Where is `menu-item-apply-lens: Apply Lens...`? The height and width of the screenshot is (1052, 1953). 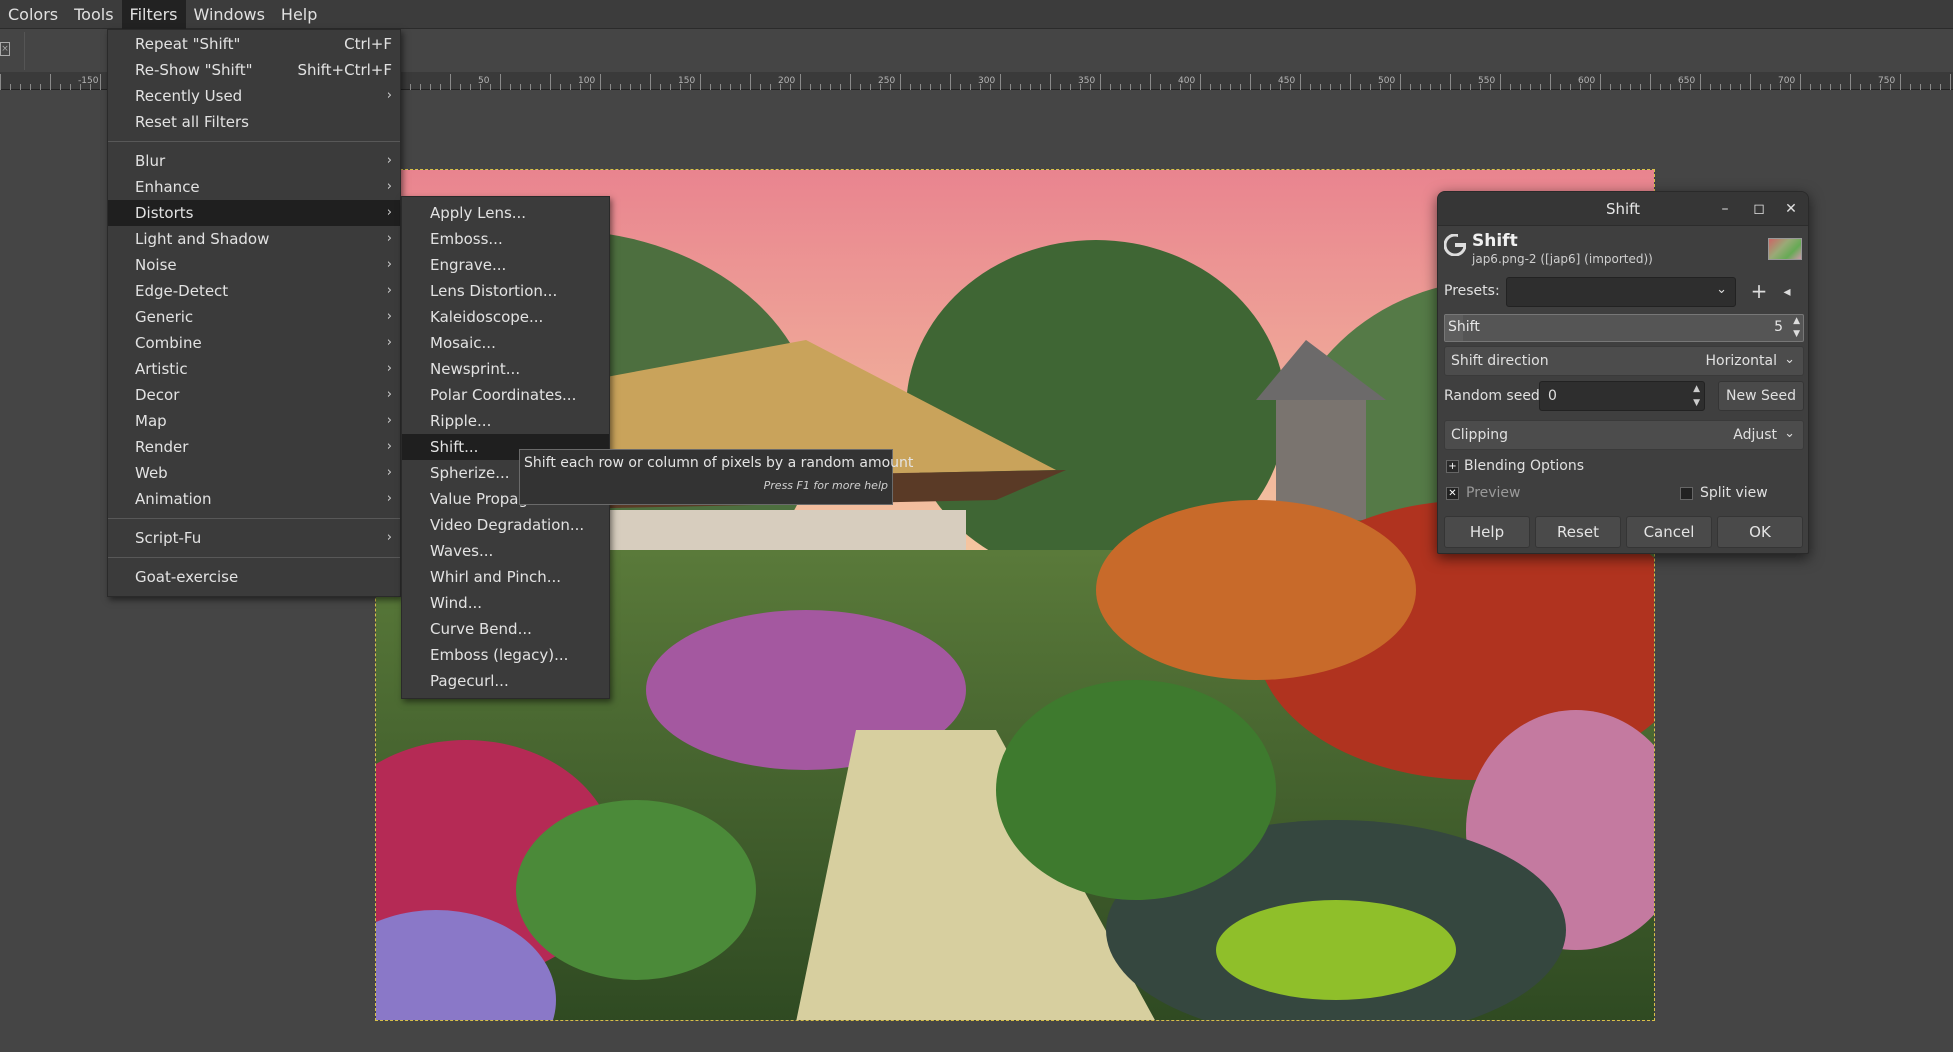 menu-item-apply-lens: Apply Lens... is located at coordinates (505, 213).